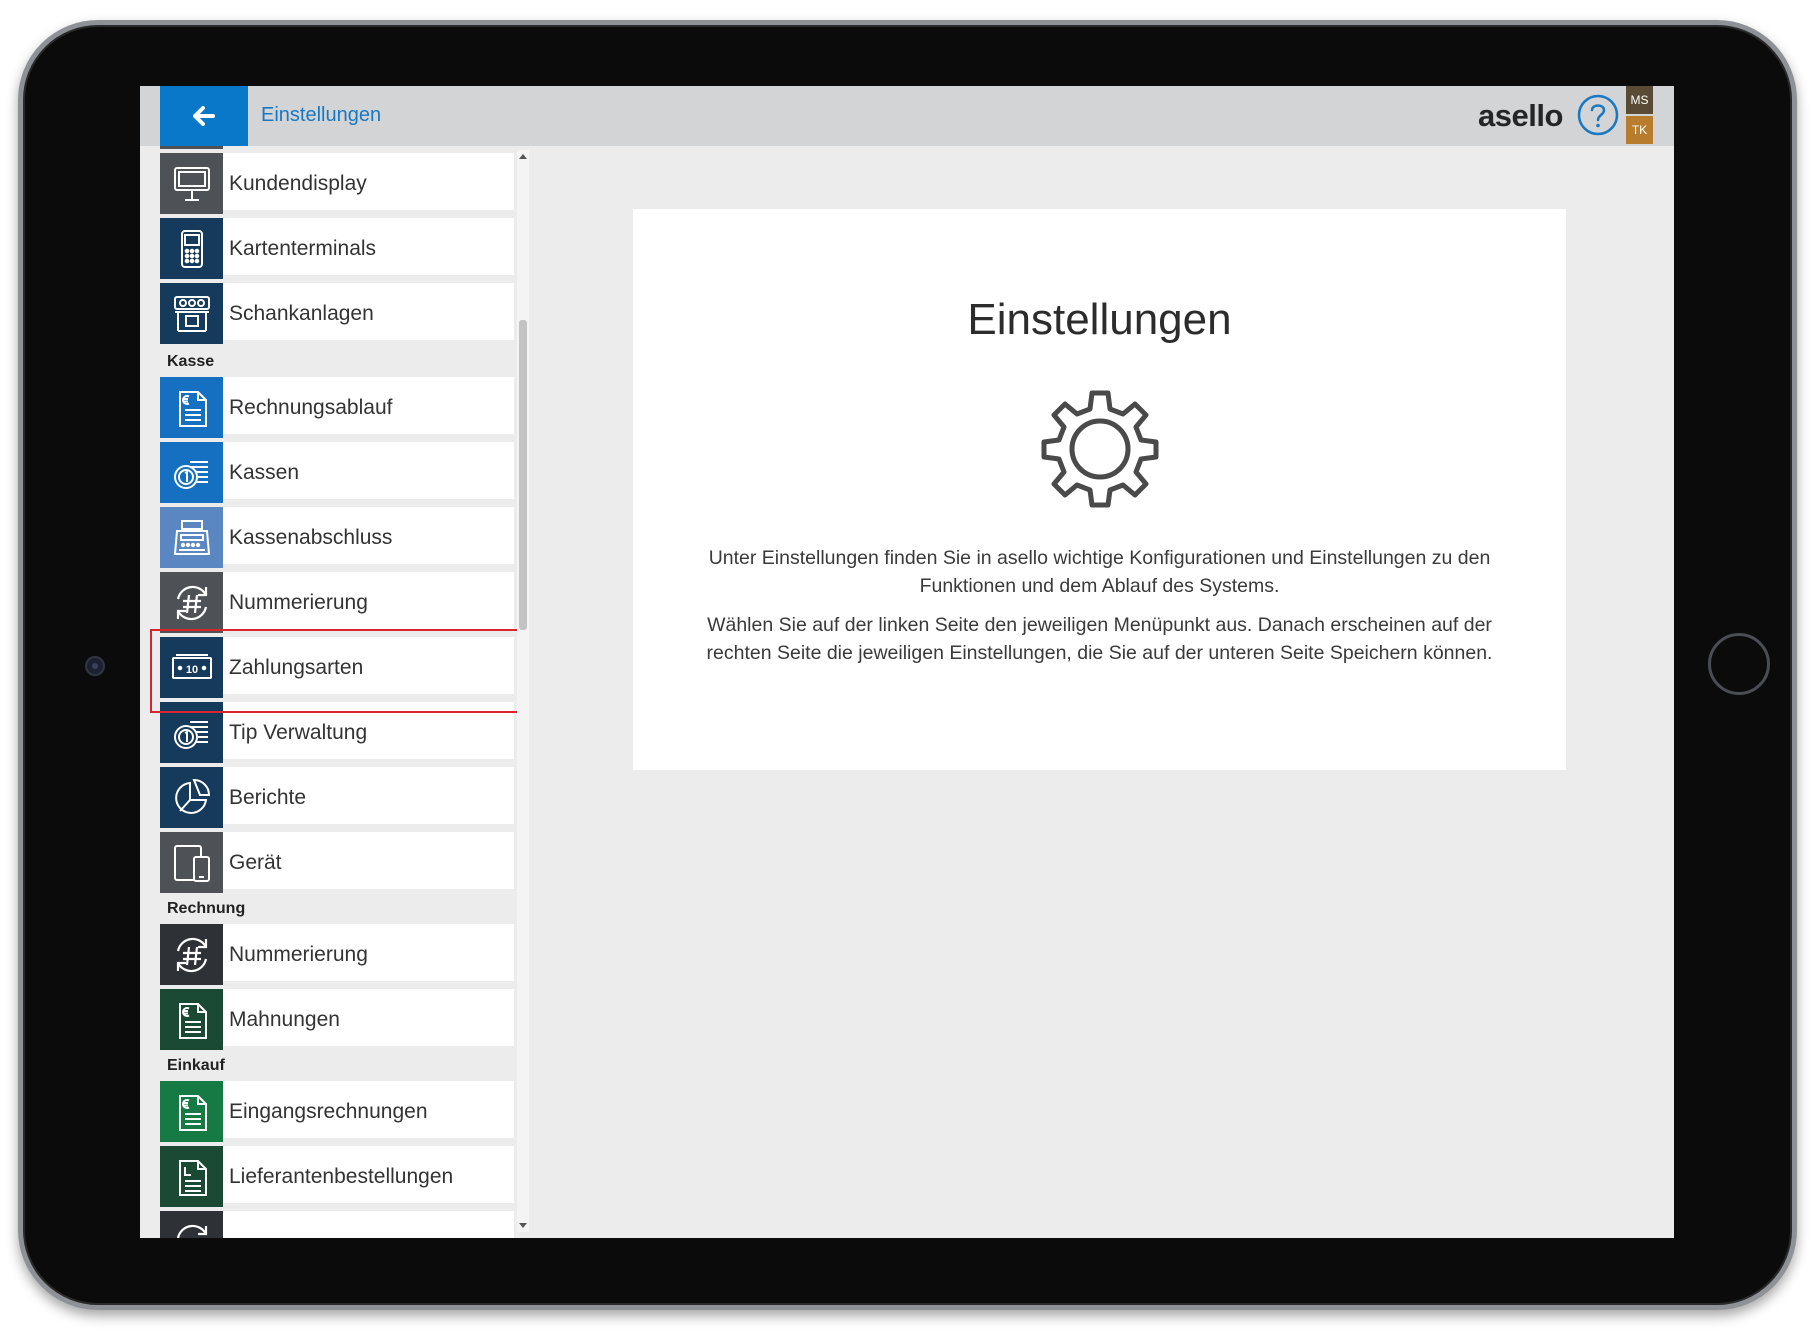  What do you see at coordinates (191, 361) in the screenshot?
I see `section-header-kasse: Kasse` at bounding box center [191, 361].